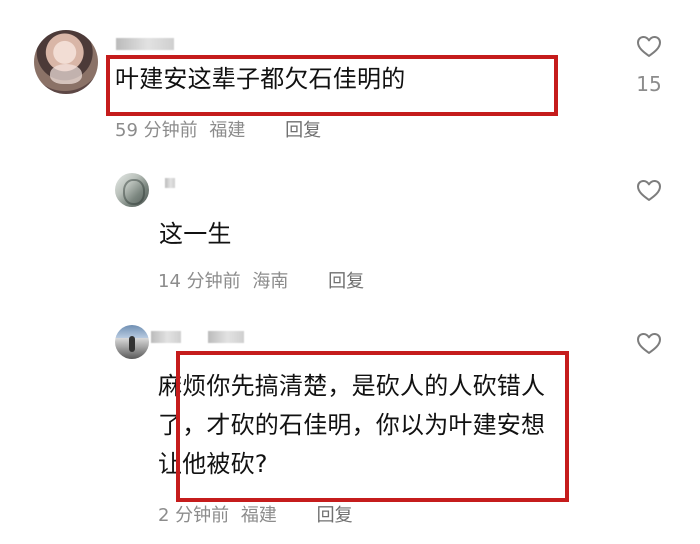 The width and height of the screenshot is (700, 544). Describe the element at coordinates (649, 84) in the screenshot. I see `like-count: 15` at that location.